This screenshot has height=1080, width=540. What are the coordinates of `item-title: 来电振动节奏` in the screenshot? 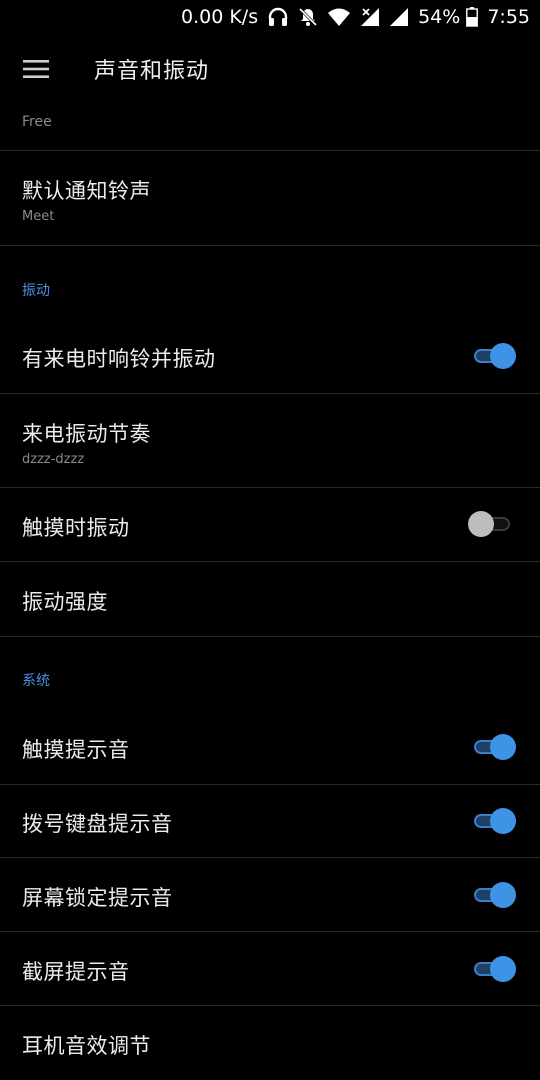 It's located at (86, 434).